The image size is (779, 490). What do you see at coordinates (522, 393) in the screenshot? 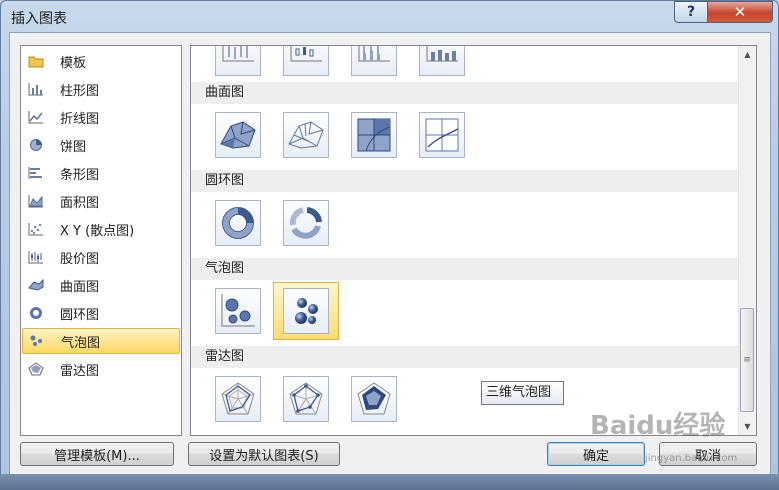
I see `tooltip-3d-bubble: 三维气泡图` at bounding box center [522, 393].